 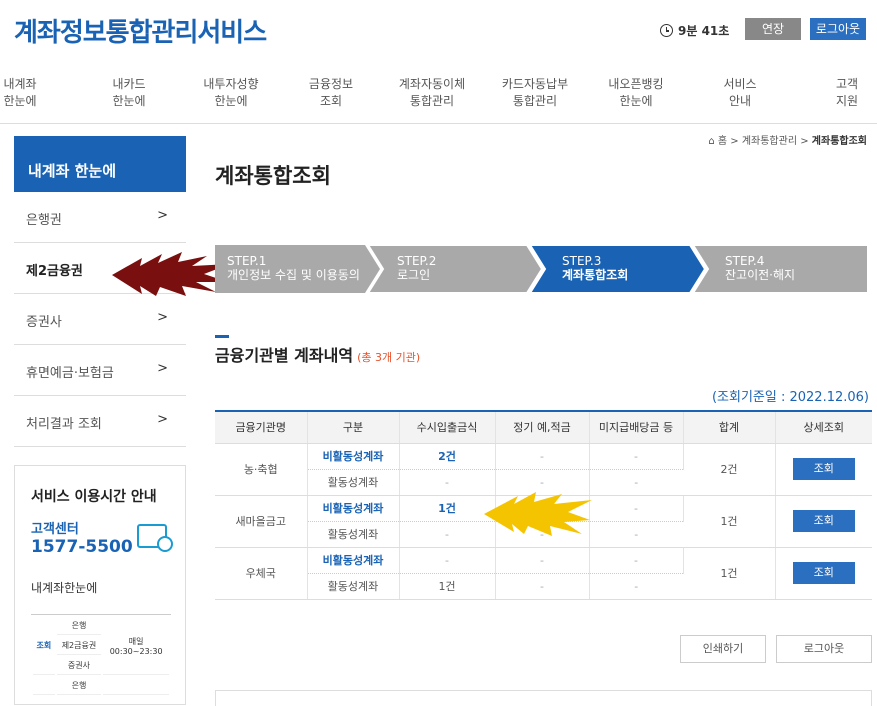 I want to click on step-4: STEP.4 잔고이전·해지, so click(x=788, y=269).